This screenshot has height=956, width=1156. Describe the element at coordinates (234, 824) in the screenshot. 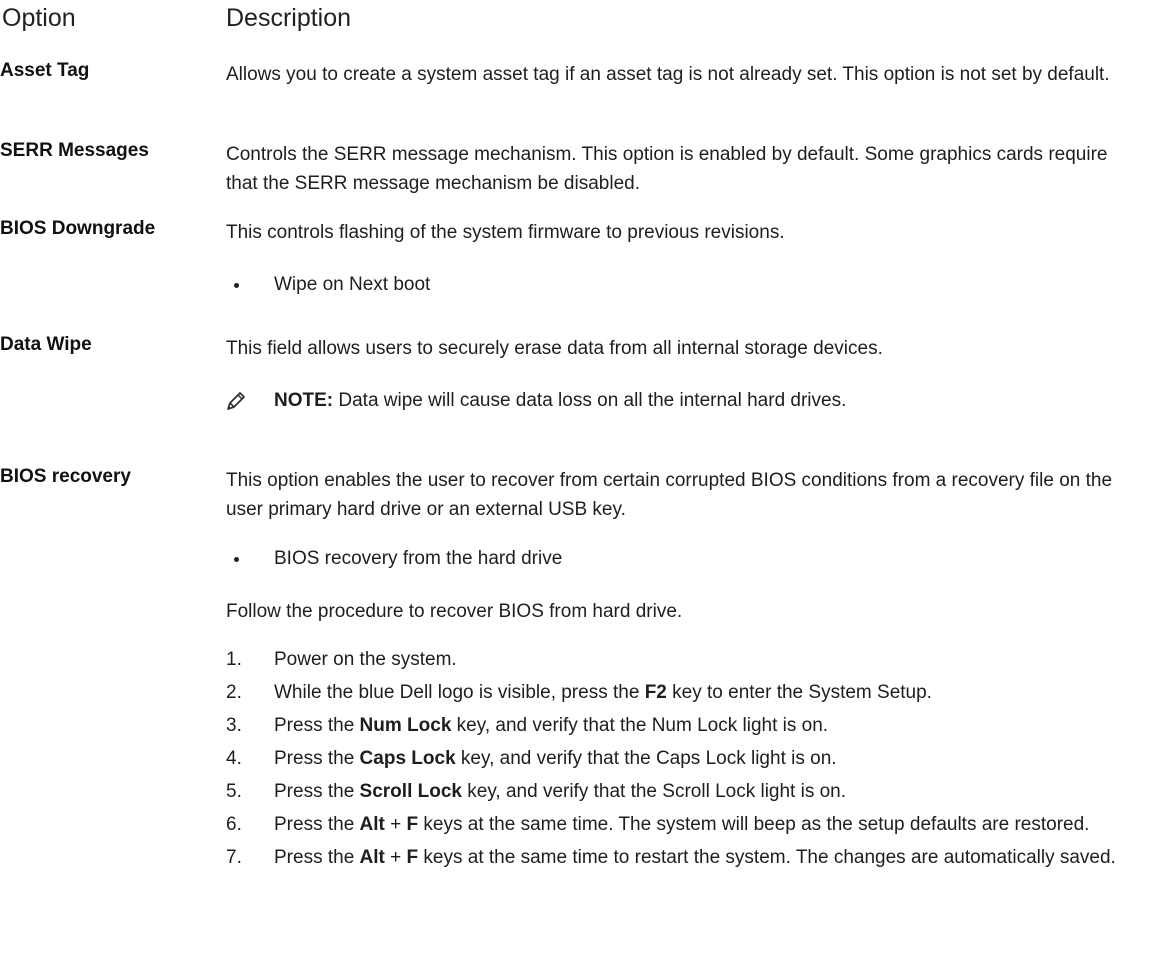

I see `step-number: 6.` at that location.